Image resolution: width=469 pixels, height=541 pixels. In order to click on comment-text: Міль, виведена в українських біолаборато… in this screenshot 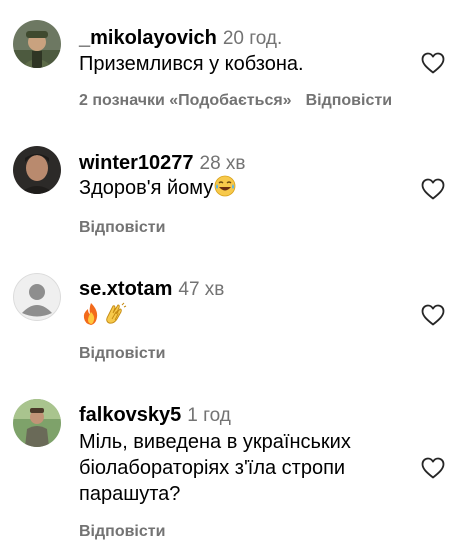, I will do `click(239, 468)`.